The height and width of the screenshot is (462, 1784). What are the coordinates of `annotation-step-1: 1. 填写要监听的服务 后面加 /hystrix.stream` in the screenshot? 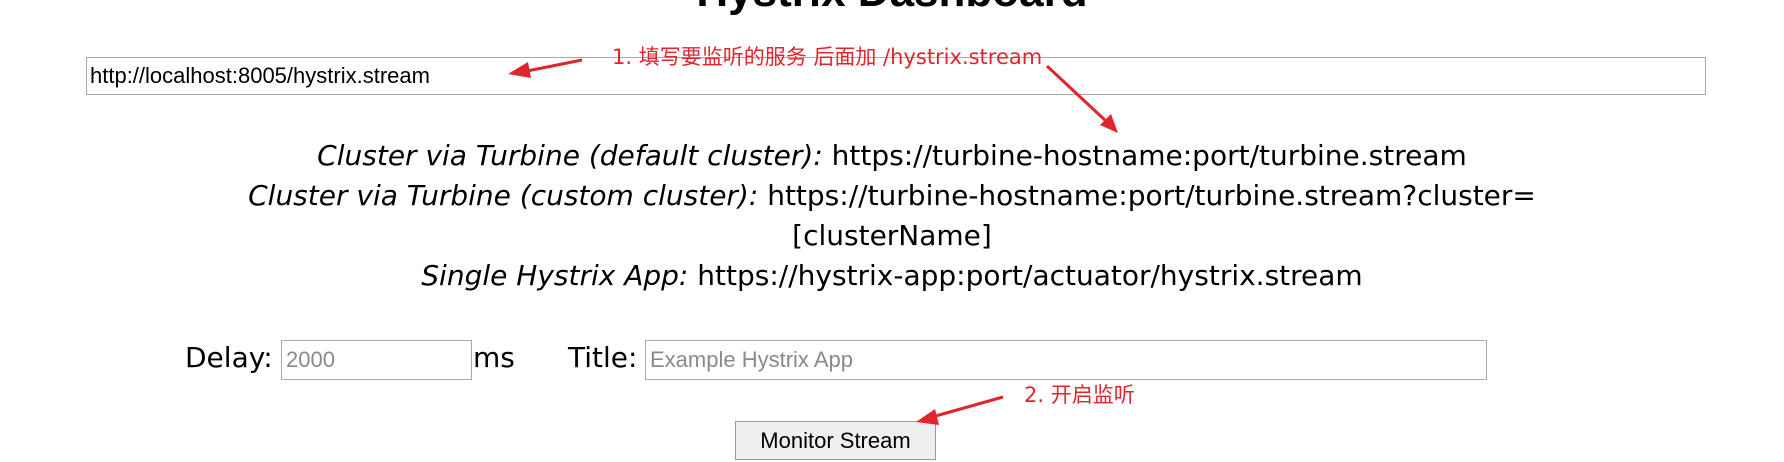 It's located at (827, 57).